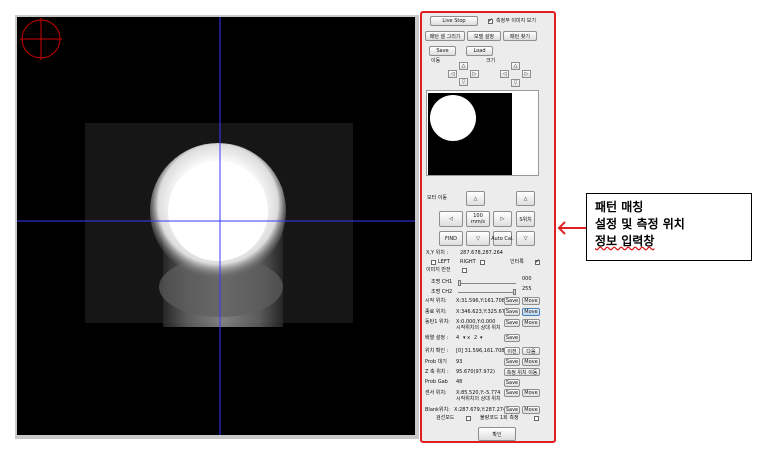  I want to click on speed-unit: mm/s, so click(478, 222).